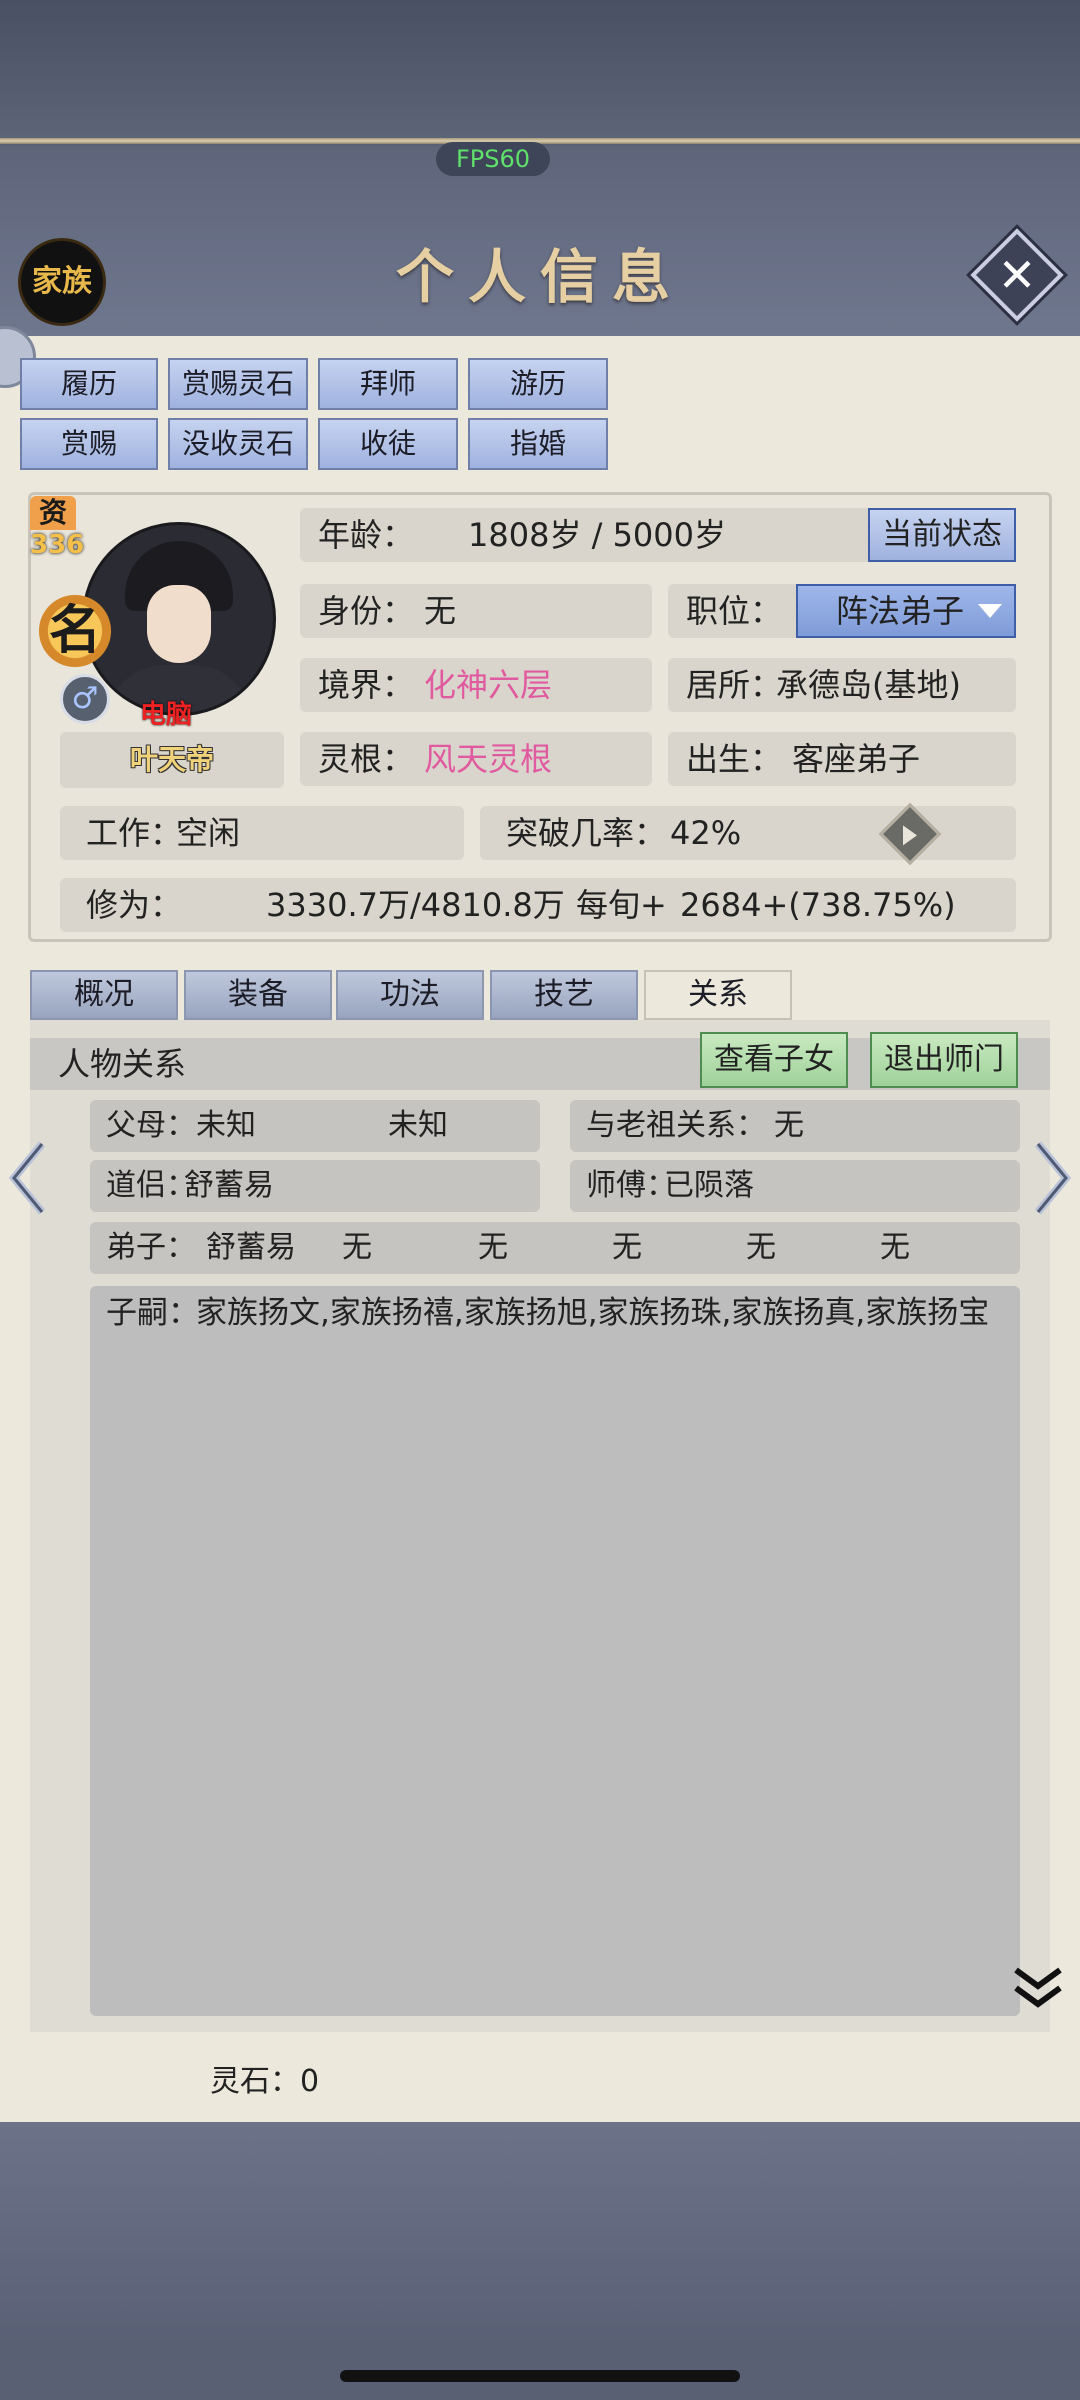 The image size is (1080, 2400). Describe the element at coordinates (718, 995) in the screenshot. I see `tab-relations: 关系` at that location.